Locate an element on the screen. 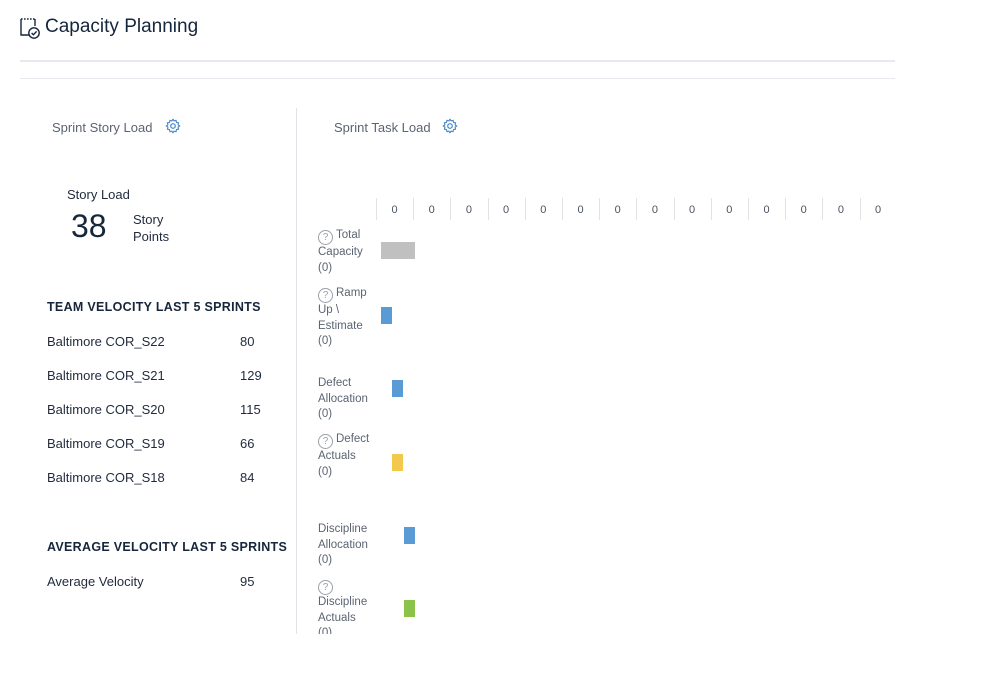  story-panel-title: Sprint Story Load is located at coordinates (102, 127).